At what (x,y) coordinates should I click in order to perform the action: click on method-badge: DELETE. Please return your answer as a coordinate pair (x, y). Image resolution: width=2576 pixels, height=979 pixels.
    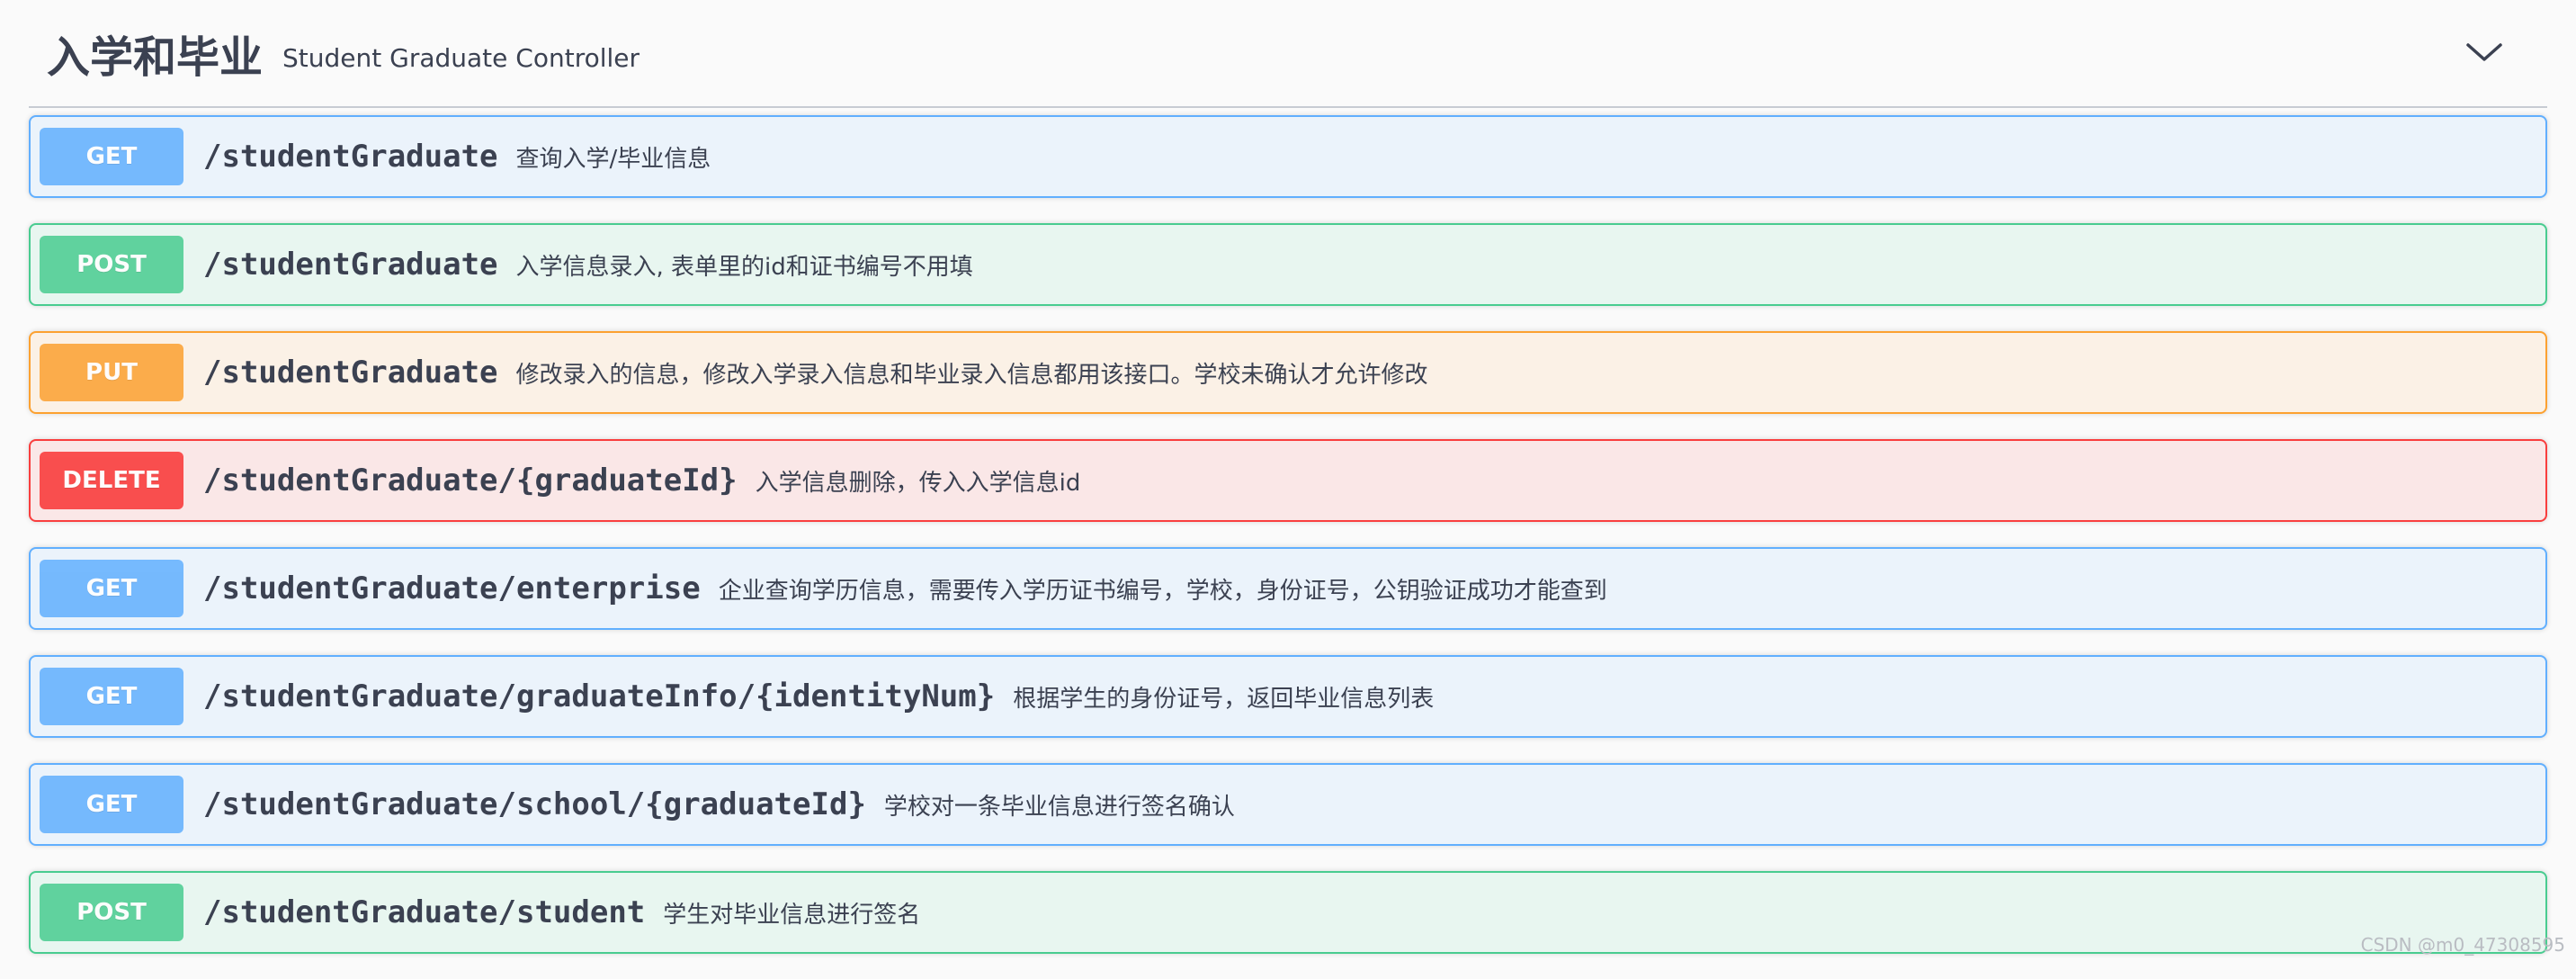
    Looking at the image, I should click on (111, 480).